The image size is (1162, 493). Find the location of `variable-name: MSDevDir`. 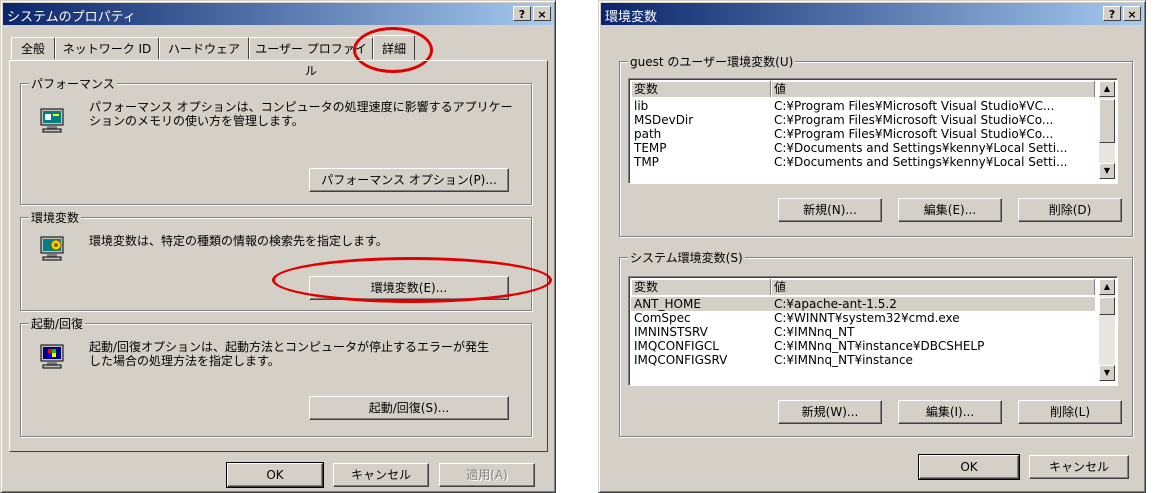

variable-name: MSDevDir is located at coordinates (664, 120).